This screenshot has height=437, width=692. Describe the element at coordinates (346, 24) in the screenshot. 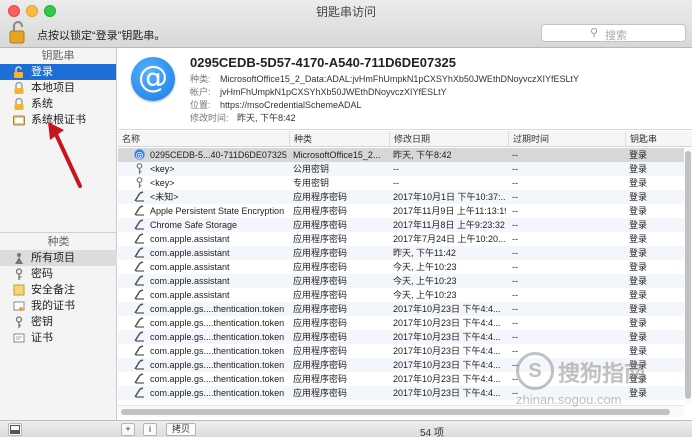

I see `window-titlebar: 钥匙串访问 点按以锁定“登录”钥匙串。 ⚲ 搜索` at that location.